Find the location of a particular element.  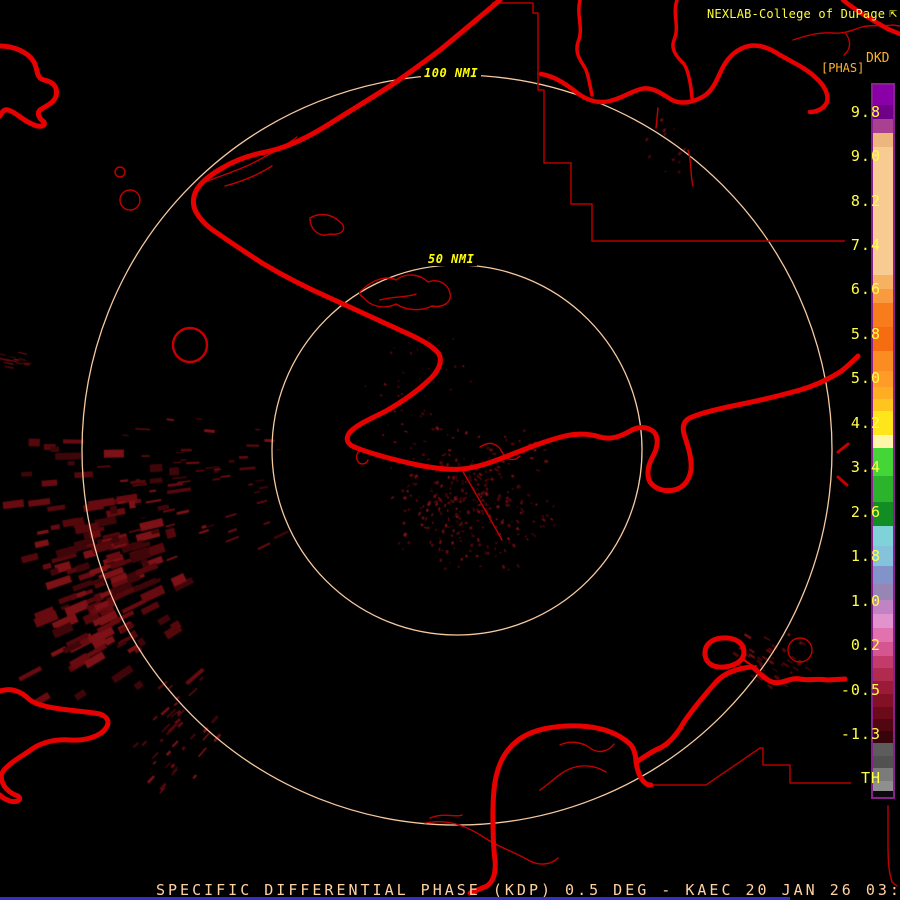

nexlab-logo-icon: ⇱ is located at coordinates (893, 13).